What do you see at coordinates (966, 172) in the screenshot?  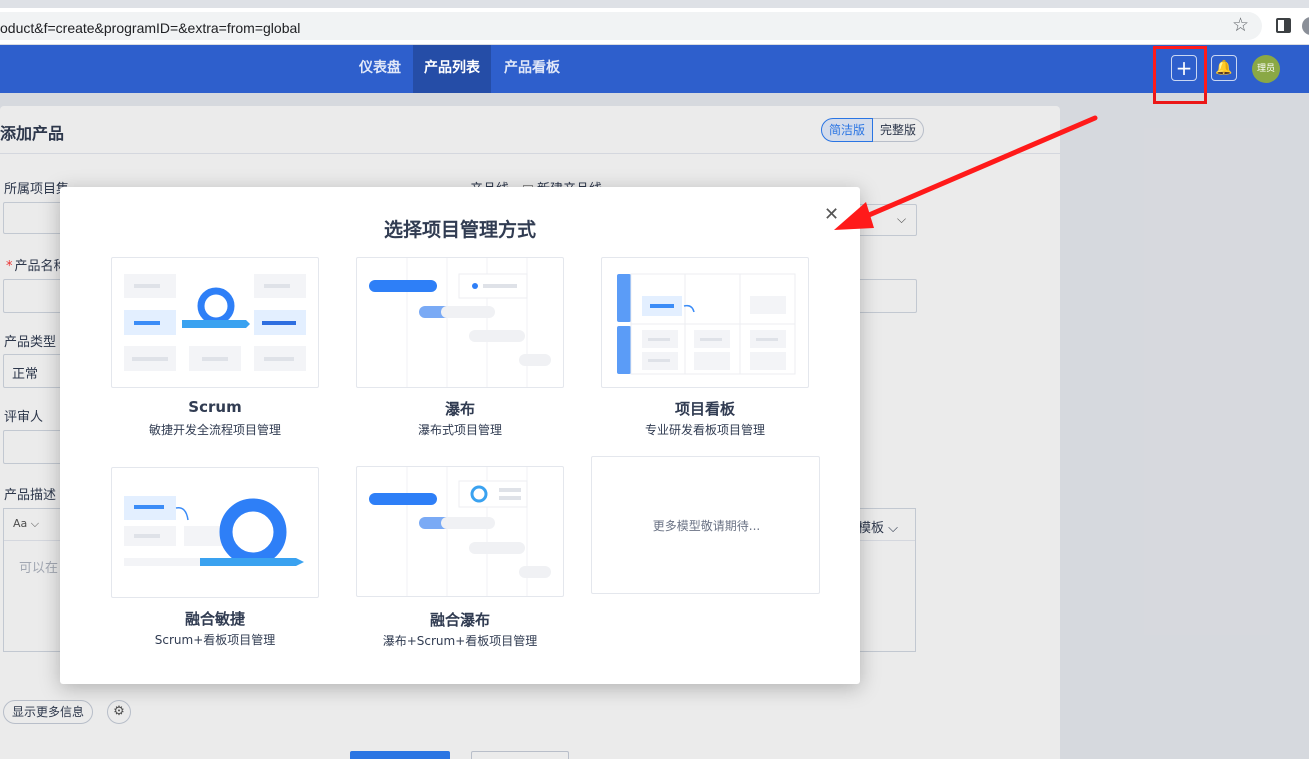 I see `annotation-arrow` at bounding box center [966, 172].